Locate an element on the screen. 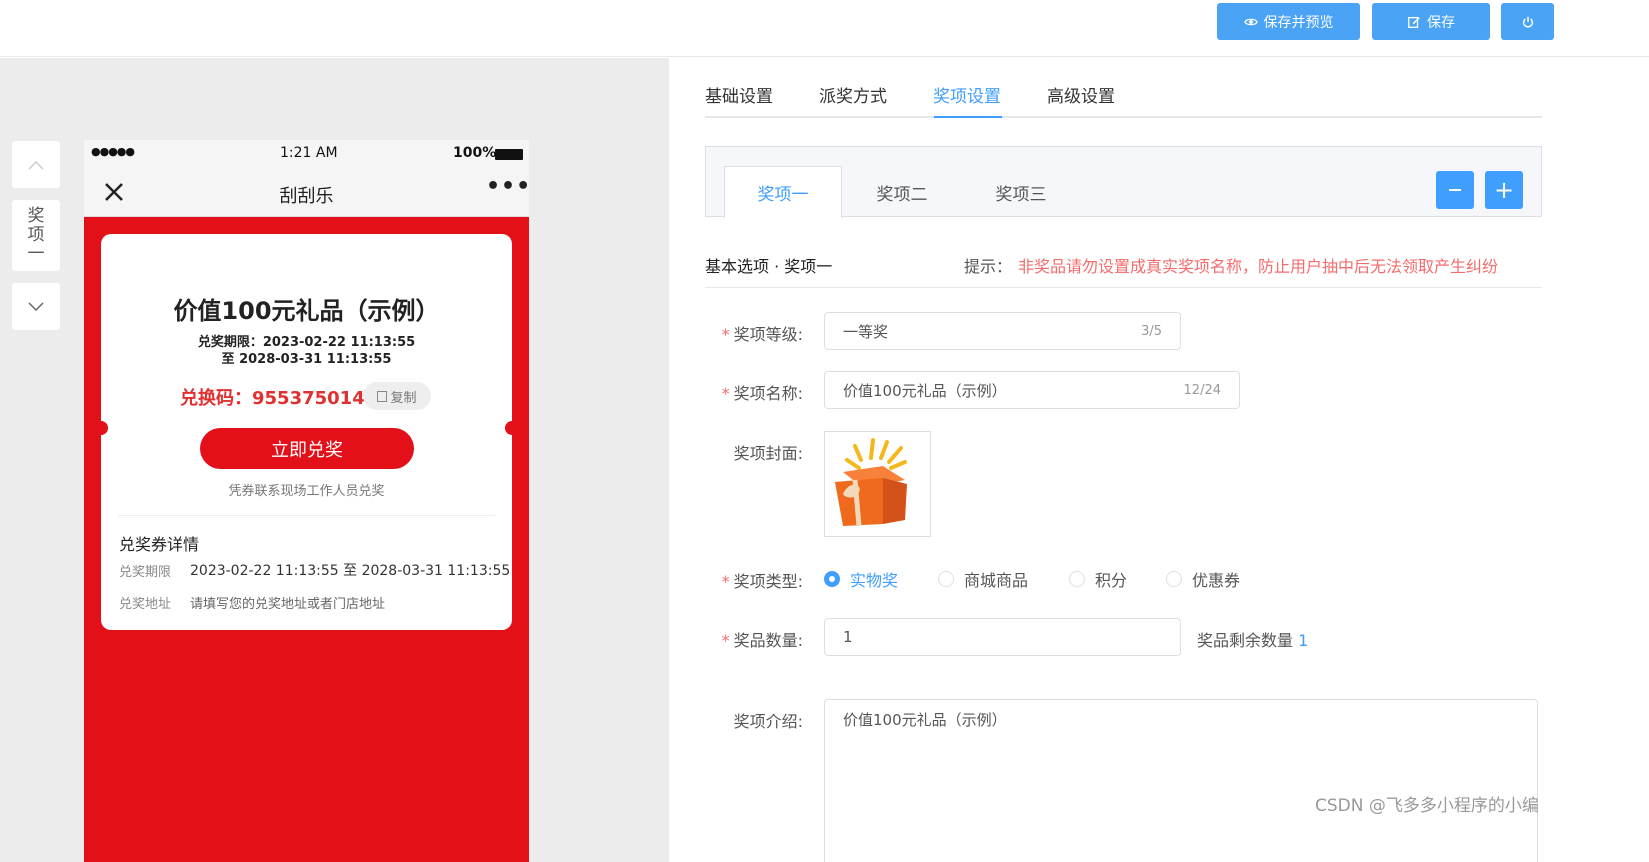  side-label-char: 项 is located at coordinates (36, 235).